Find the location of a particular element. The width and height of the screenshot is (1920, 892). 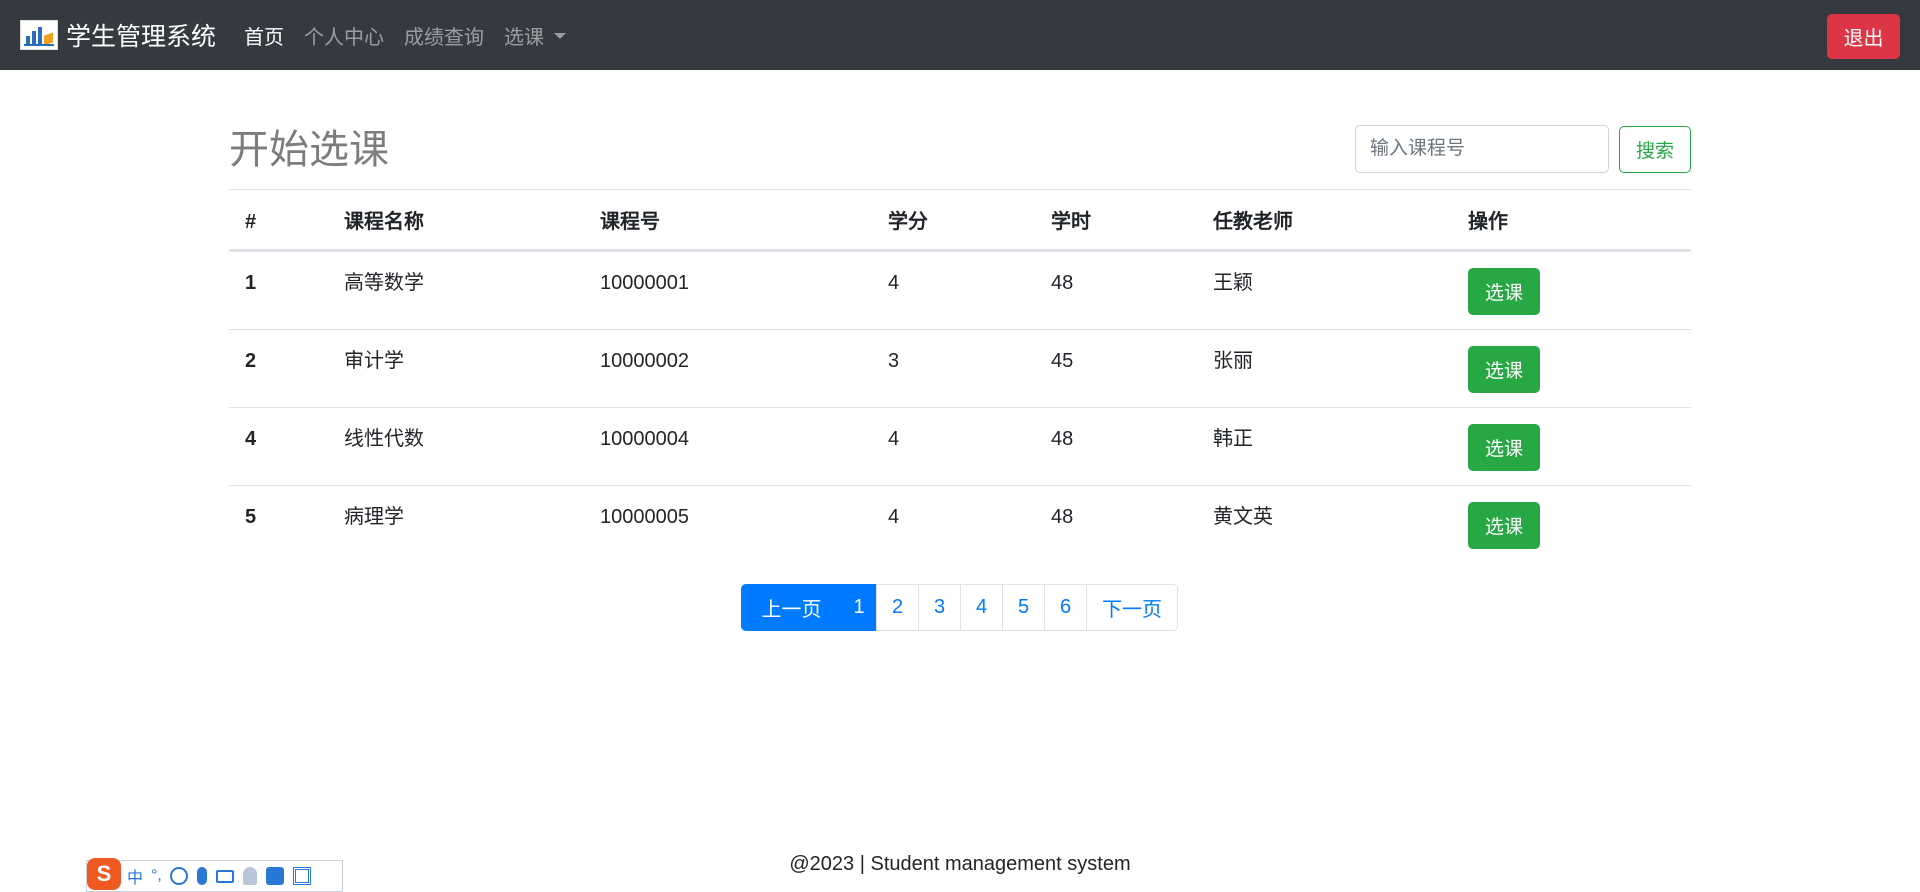

row-teacher: 王颖 is located at coordinates (1233, 283).